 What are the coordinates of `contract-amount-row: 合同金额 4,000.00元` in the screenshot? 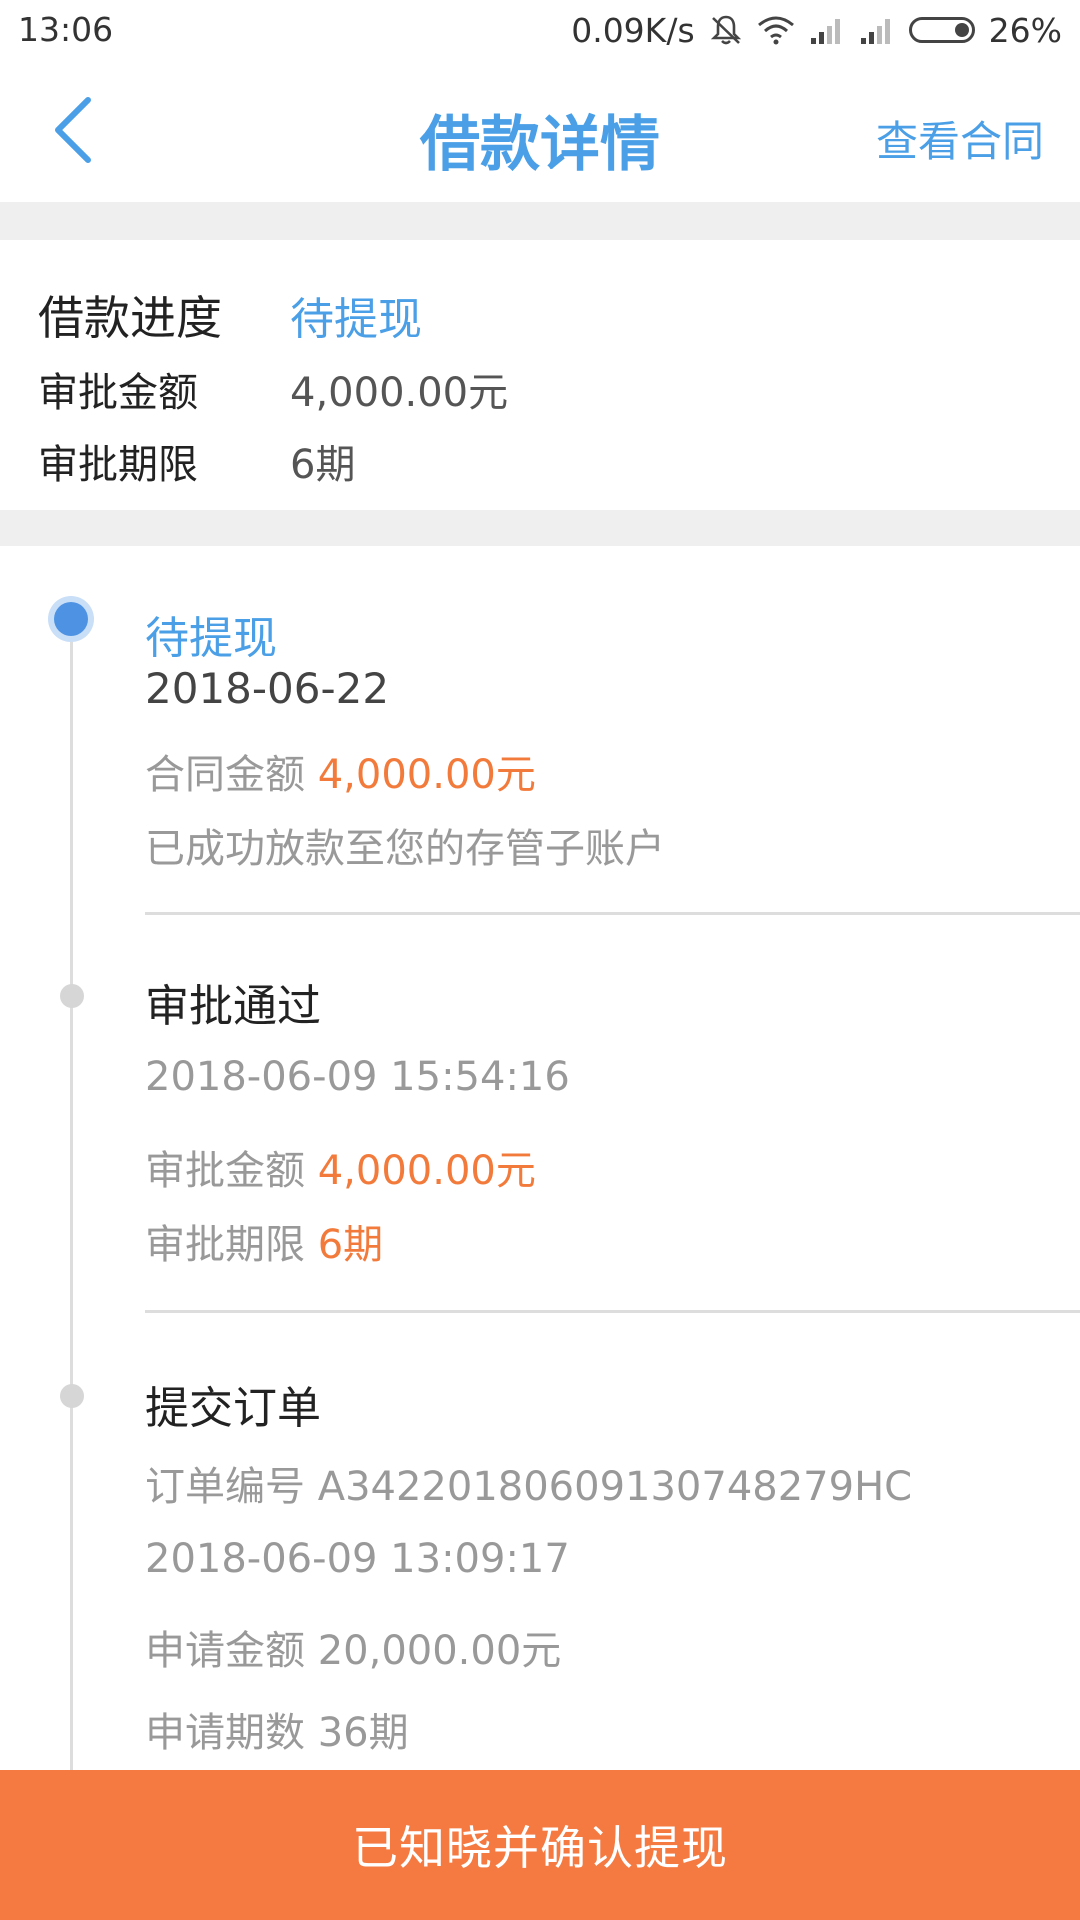 It's located at (340, 771).